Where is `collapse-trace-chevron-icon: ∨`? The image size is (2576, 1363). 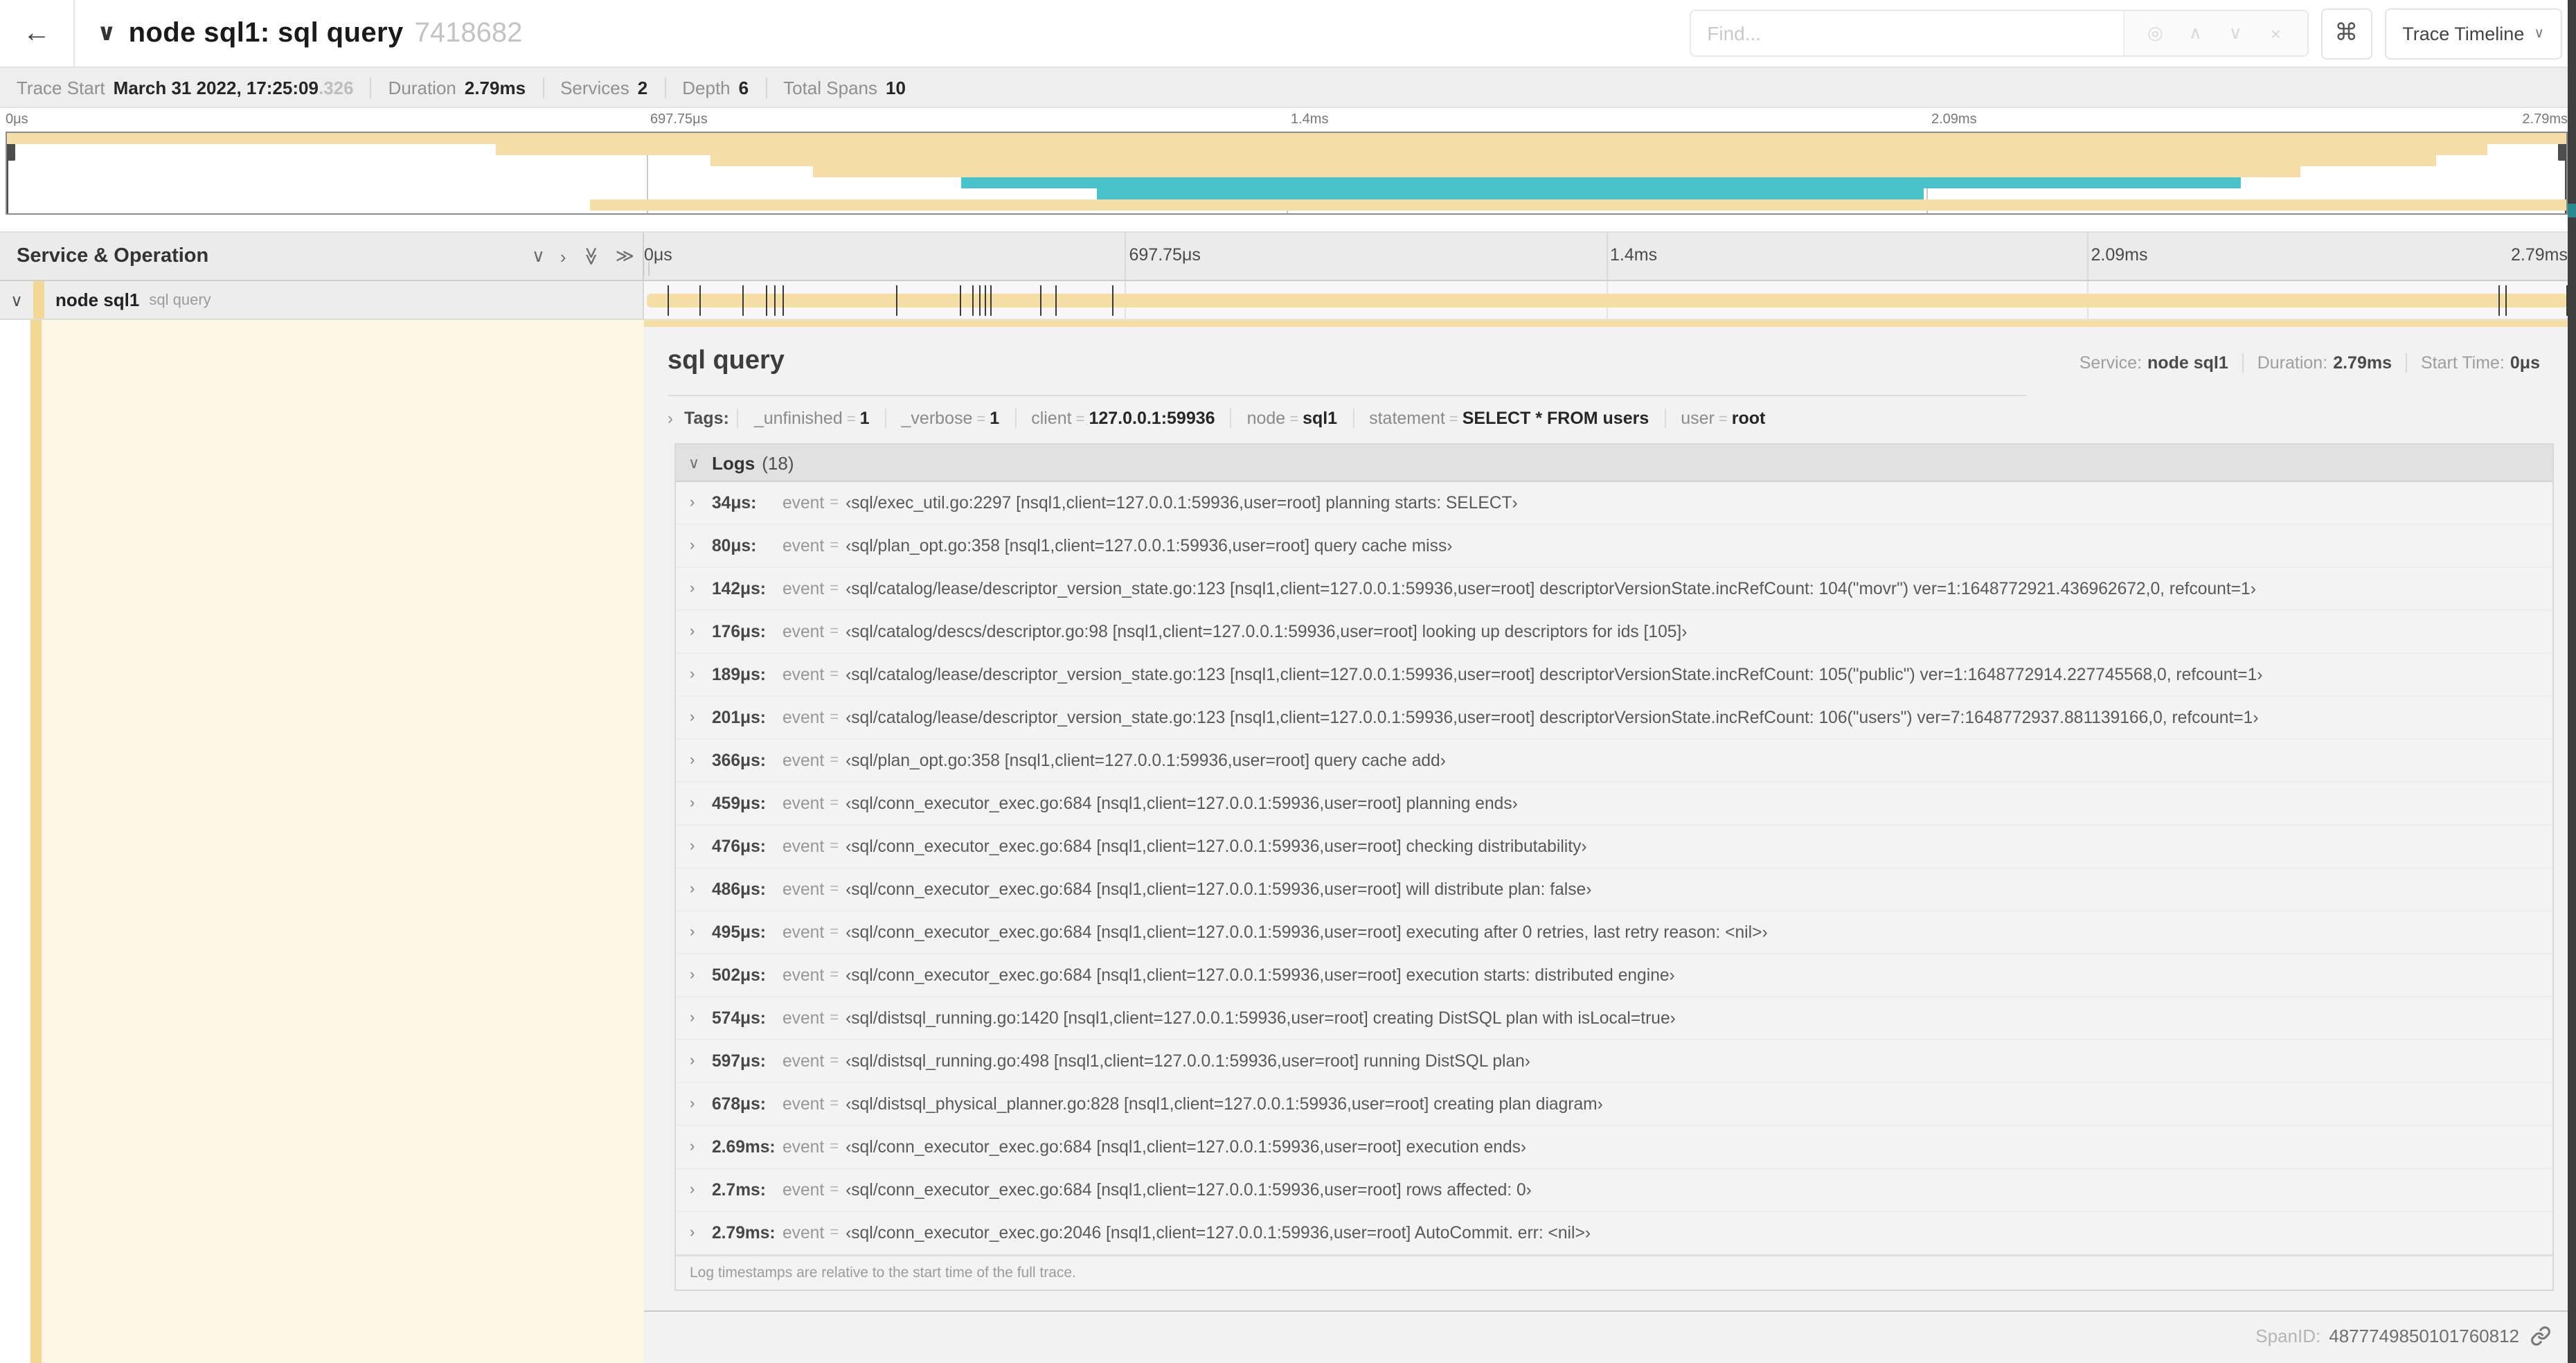
collapse-trace-chevron-icon: ∨ is located at coordinates (107, 33).